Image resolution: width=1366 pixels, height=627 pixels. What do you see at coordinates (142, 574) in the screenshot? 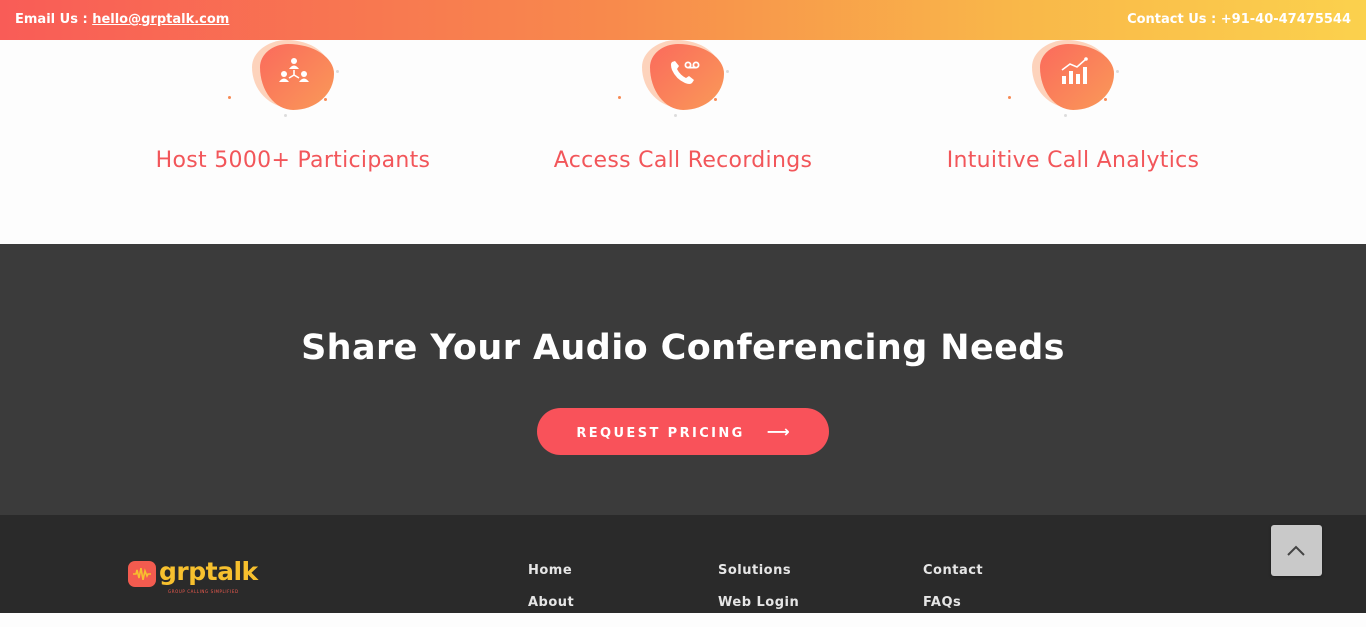
I see `logo-mark-icon` at bounding box center [142, 574].